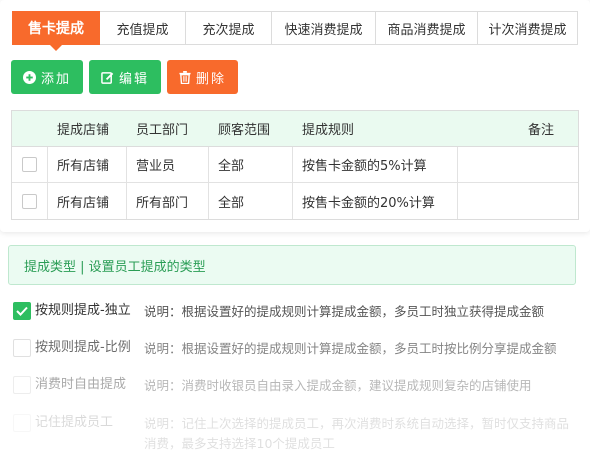 This screenshot has width=590, height=473. I want to click on checkbox-rule-proportional, so click(22, 348).